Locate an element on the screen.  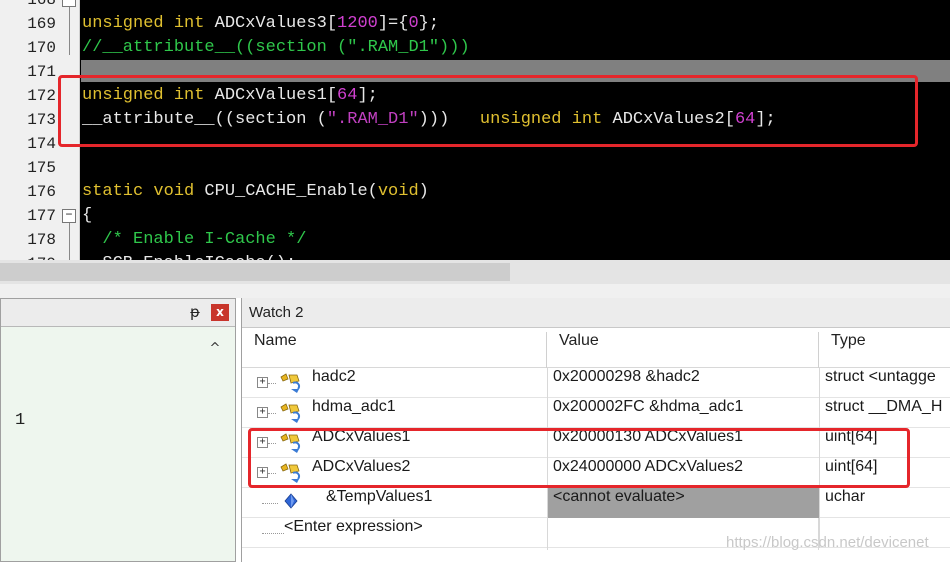
line-number: 171 is located at coordinates (41, 72).